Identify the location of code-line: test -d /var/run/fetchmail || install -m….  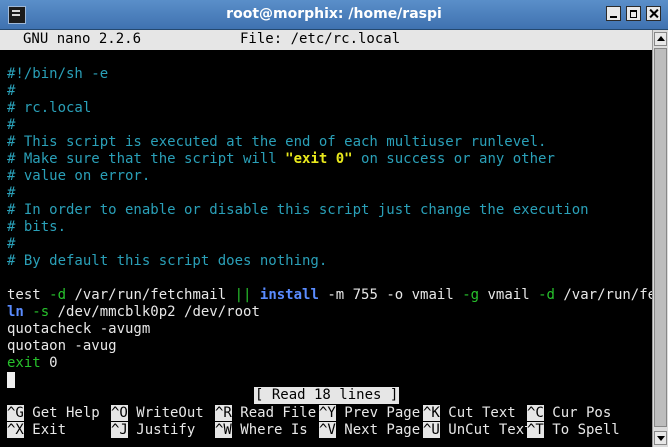
(329, 295).